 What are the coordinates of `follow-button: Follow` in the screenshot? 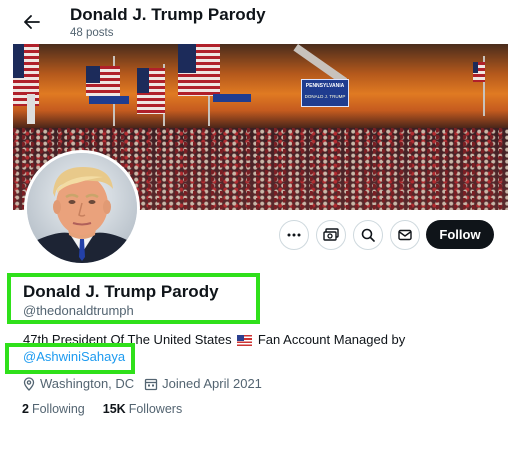 It's located at (460, 234).